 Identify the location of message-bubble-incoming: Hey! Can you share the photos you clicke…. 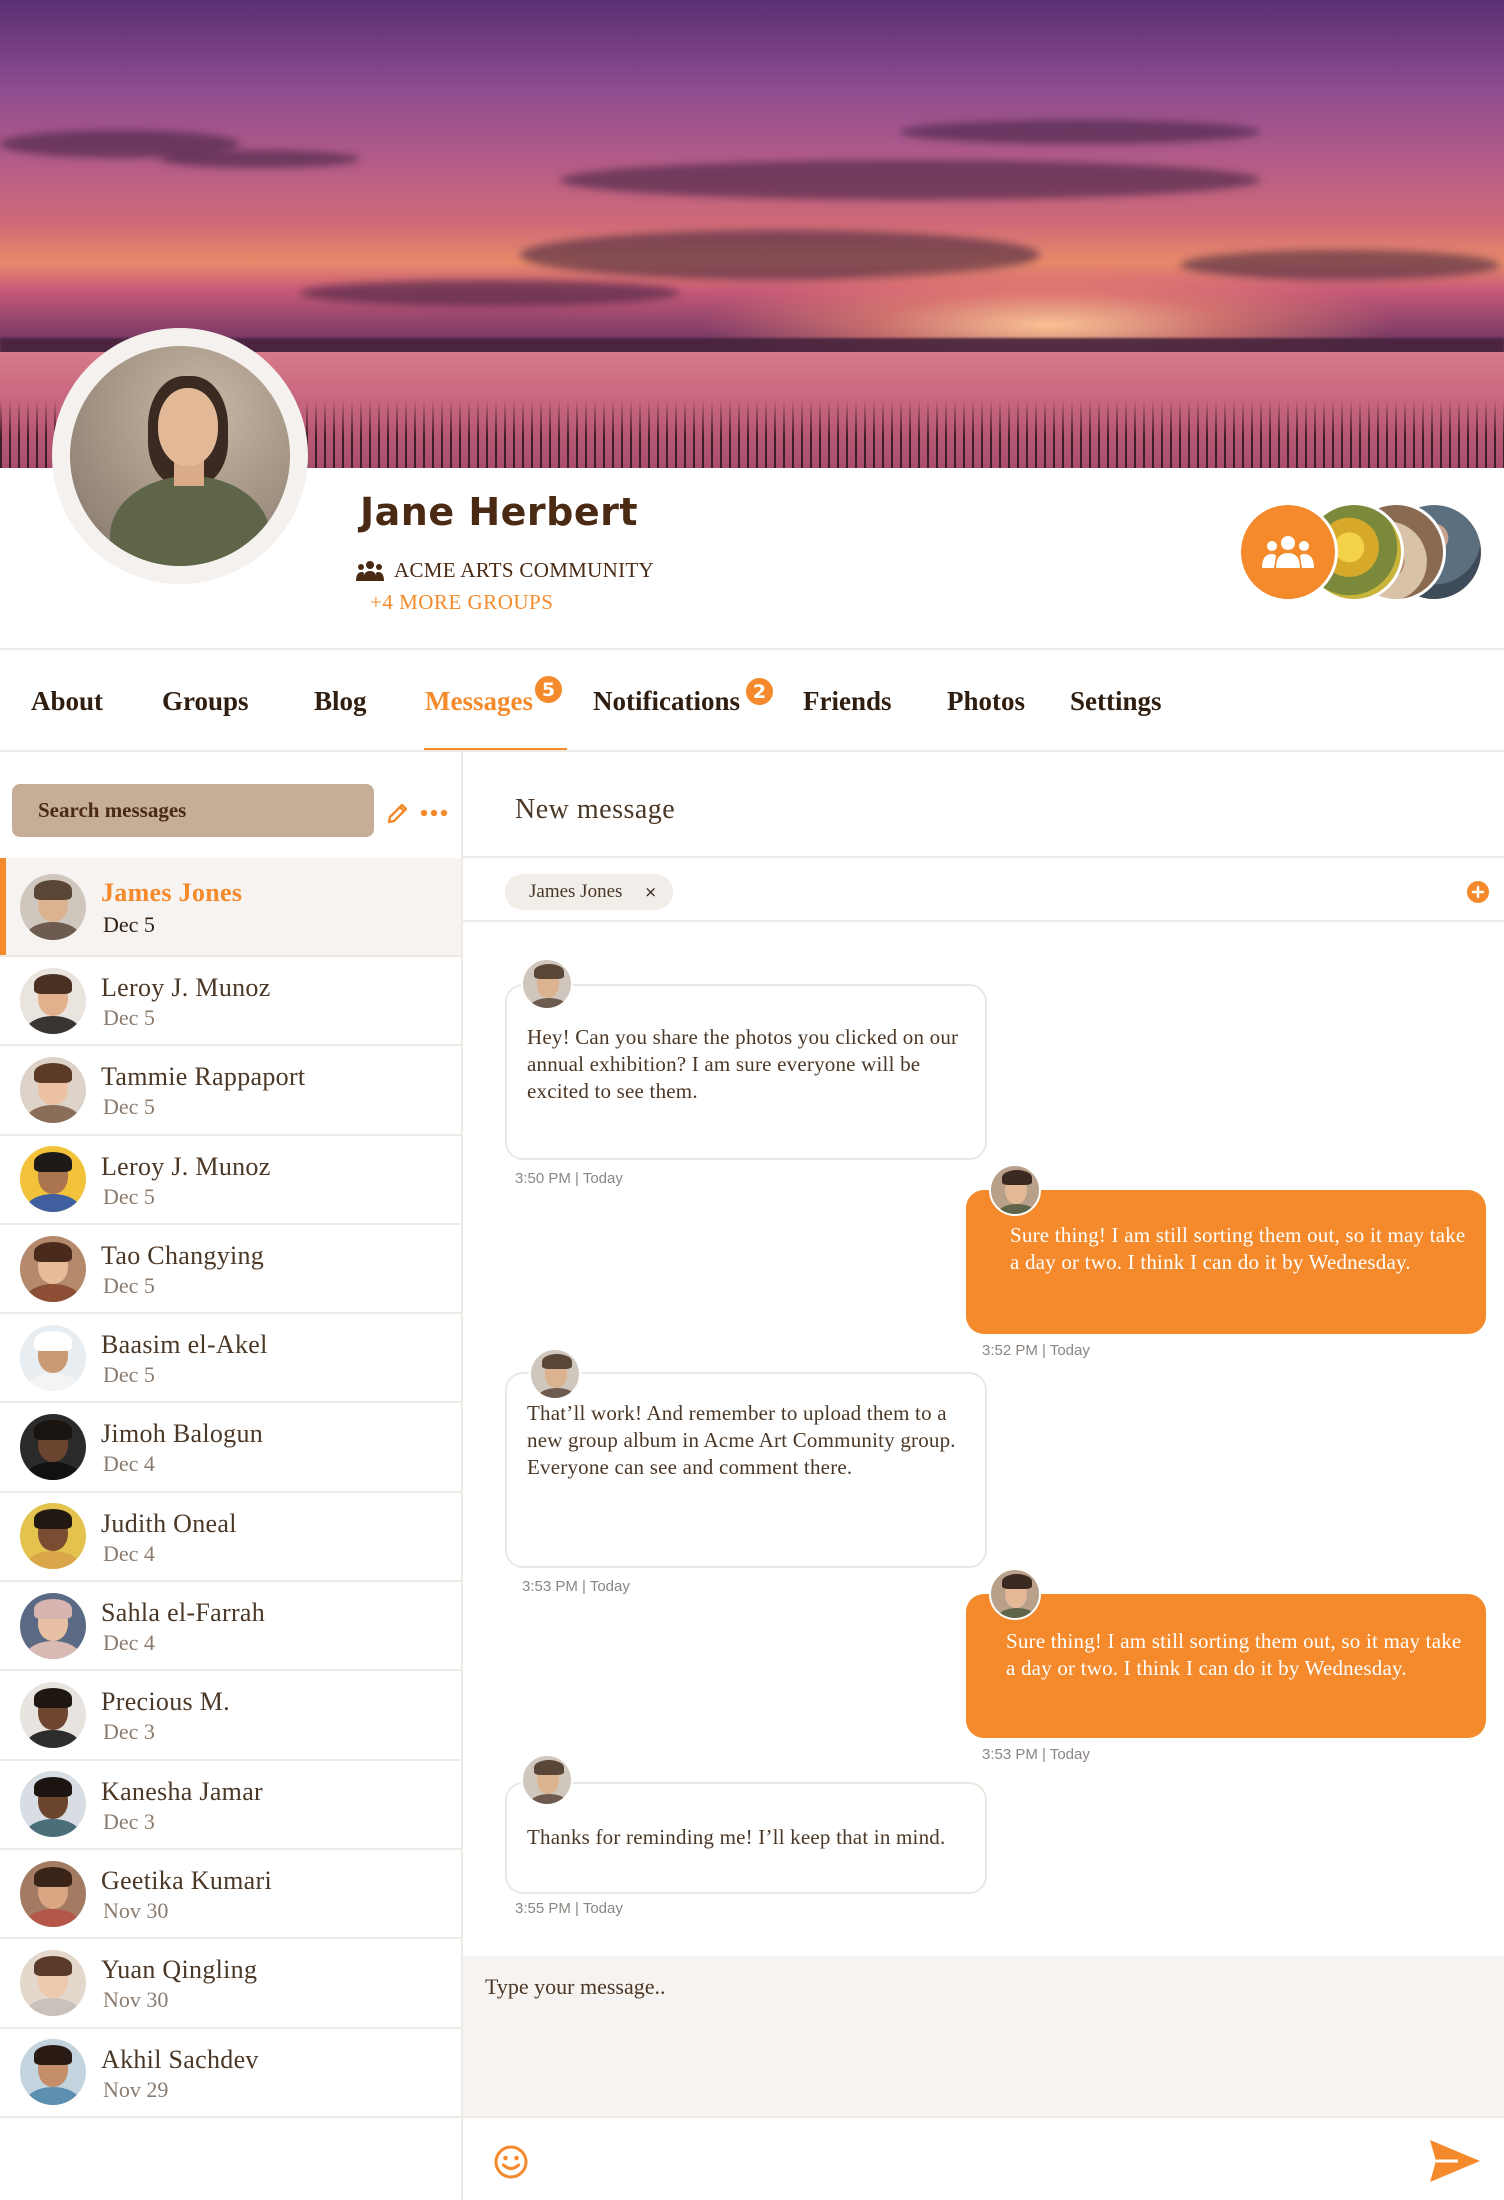
(746, 1072).